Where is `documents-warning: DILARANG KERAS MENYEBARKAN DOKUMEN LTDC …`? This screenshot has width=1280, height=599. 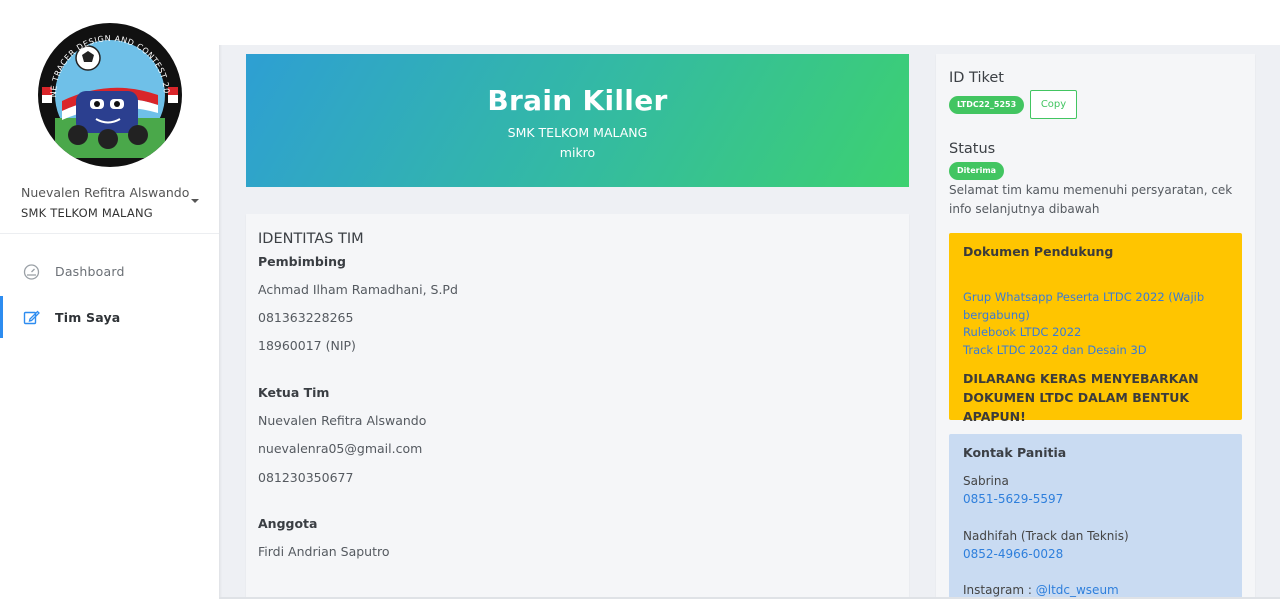
documents-warning: DILARANG KERAS MENYEBARKAN DOKUMEN LTDC … is located at coordinates (1081, 397).